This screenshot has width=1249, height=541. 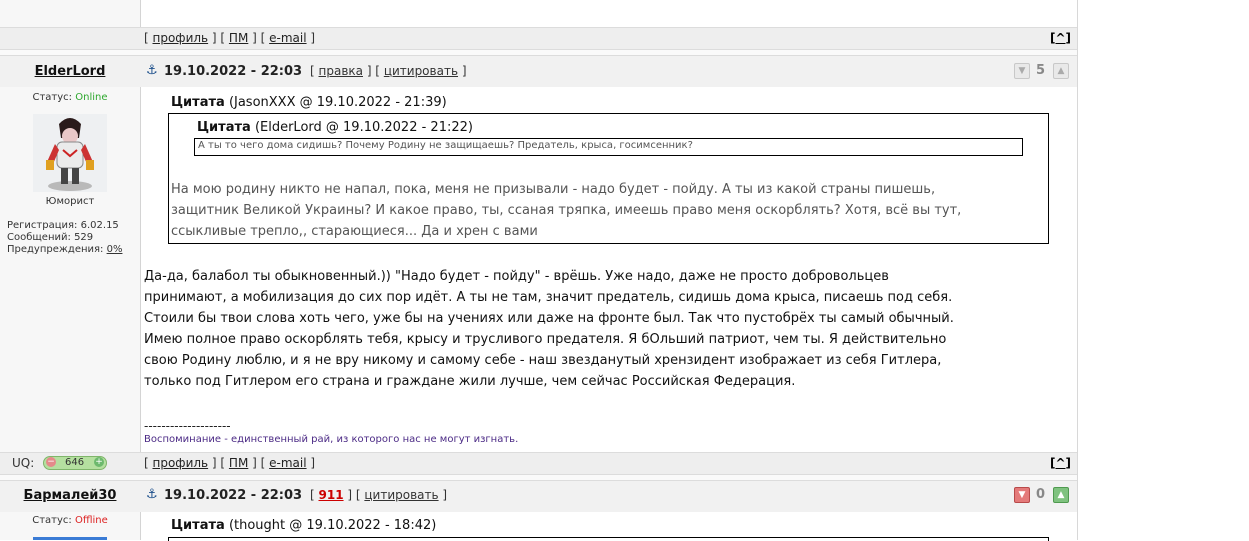 What do you see at coordinates (341, 71) in the screenshot?
I see `edit-link: правка` at bounding box center [341, 71].